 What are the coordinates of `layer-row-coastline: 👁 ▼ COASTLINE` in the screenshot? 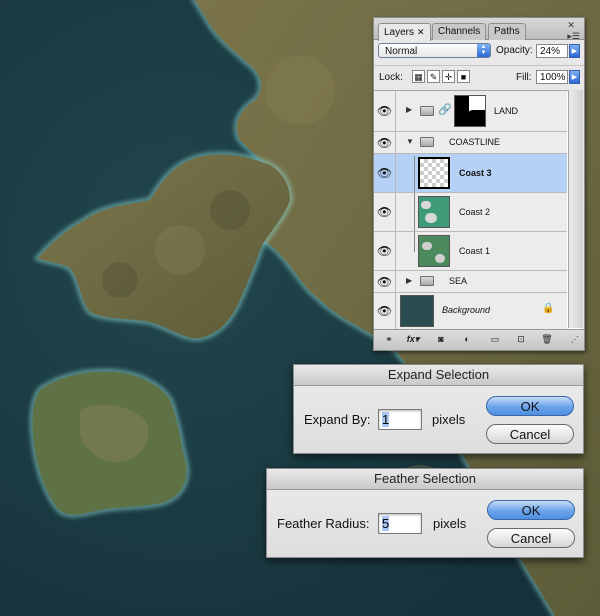 It's located at (470, 143).